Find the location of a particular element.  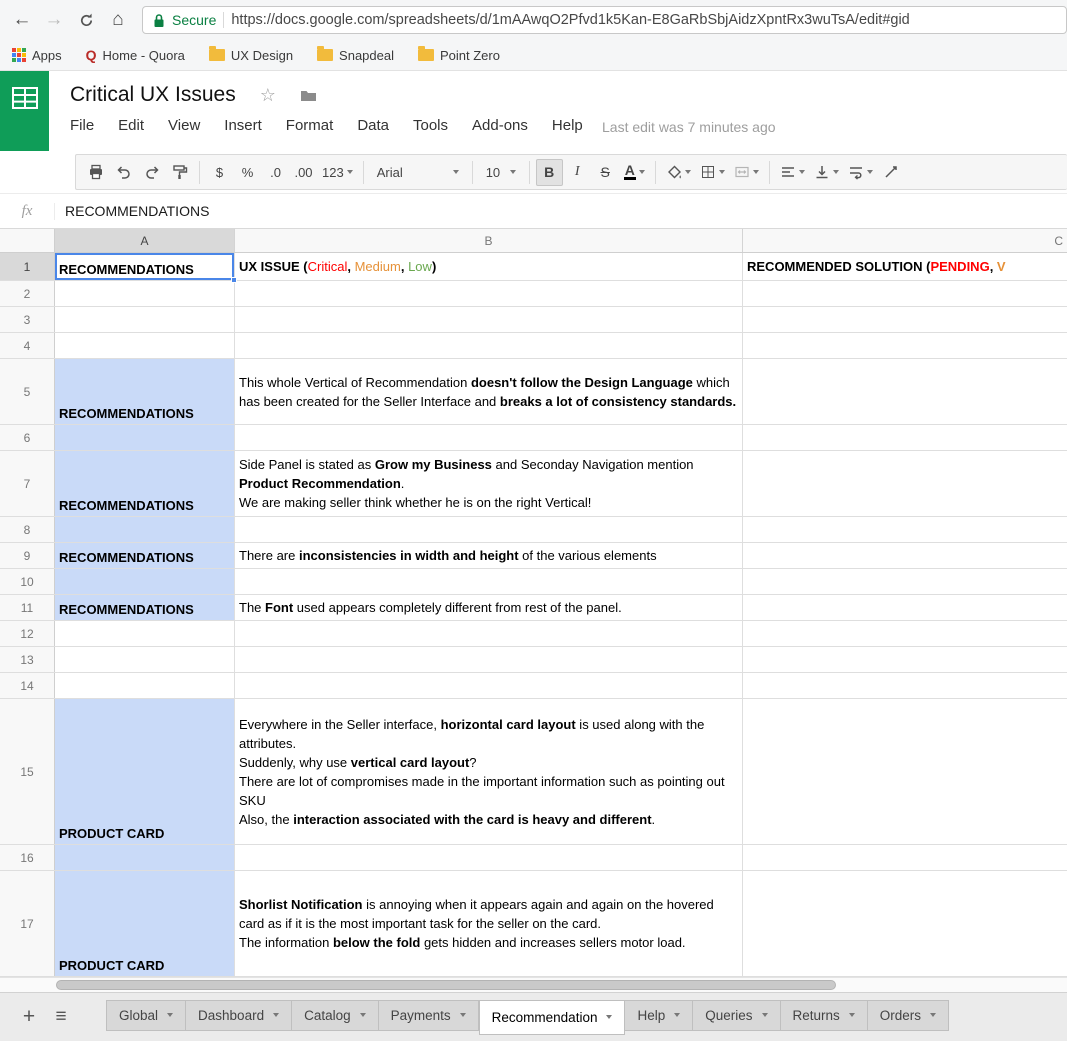

add-sheet-button: + is located at coordinates (29, 1017).